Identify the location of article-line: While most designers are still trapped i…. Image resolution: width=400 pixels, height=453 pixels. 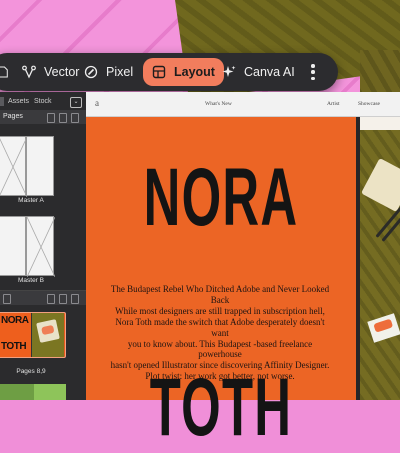
(220, 310).